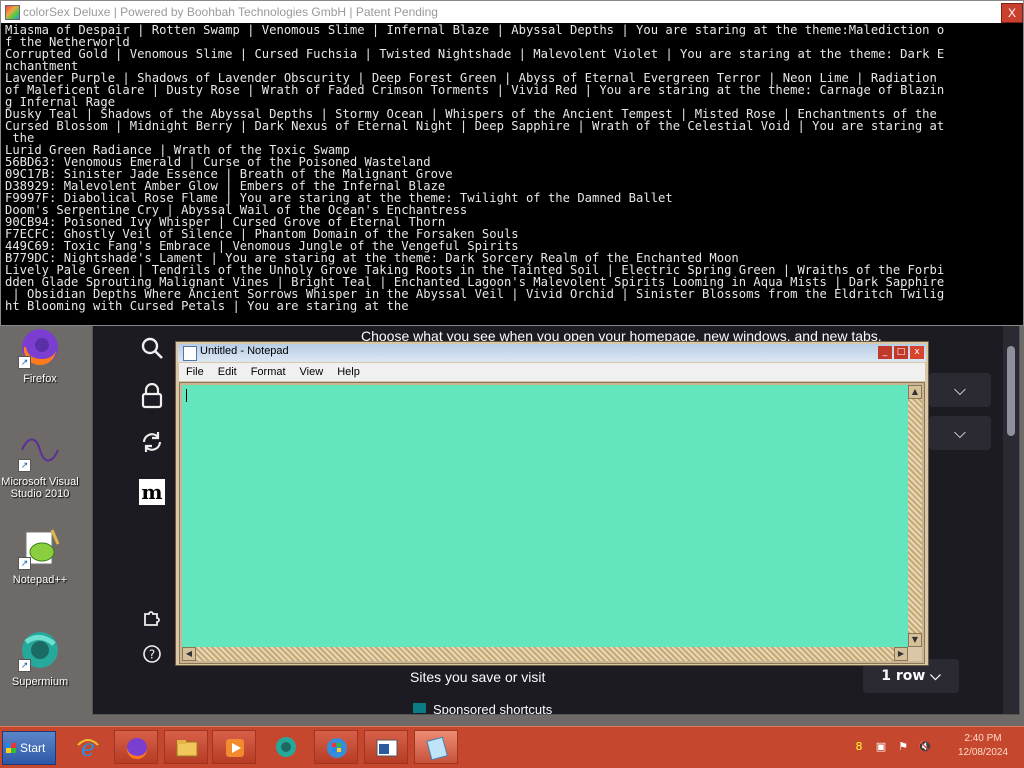  Describe the element at coordinates (348, 371) in the screenshot. I see `menu-help: Help` at that location.